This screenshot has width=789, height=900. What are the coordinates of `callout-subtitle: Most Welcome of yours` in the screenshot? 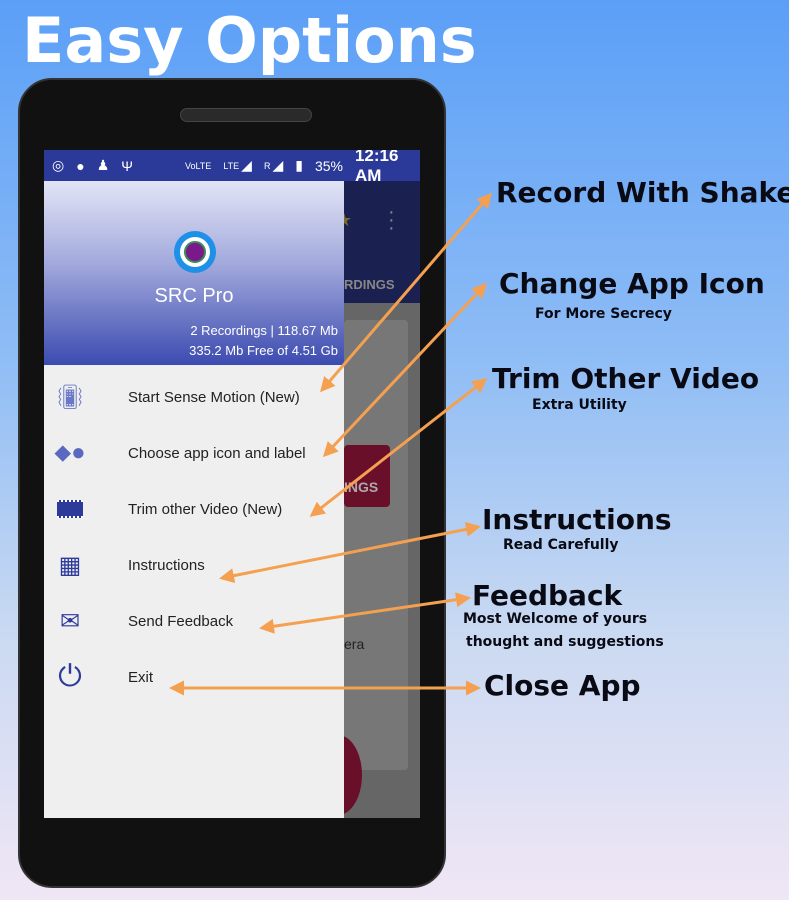 It's located at (555, 619).